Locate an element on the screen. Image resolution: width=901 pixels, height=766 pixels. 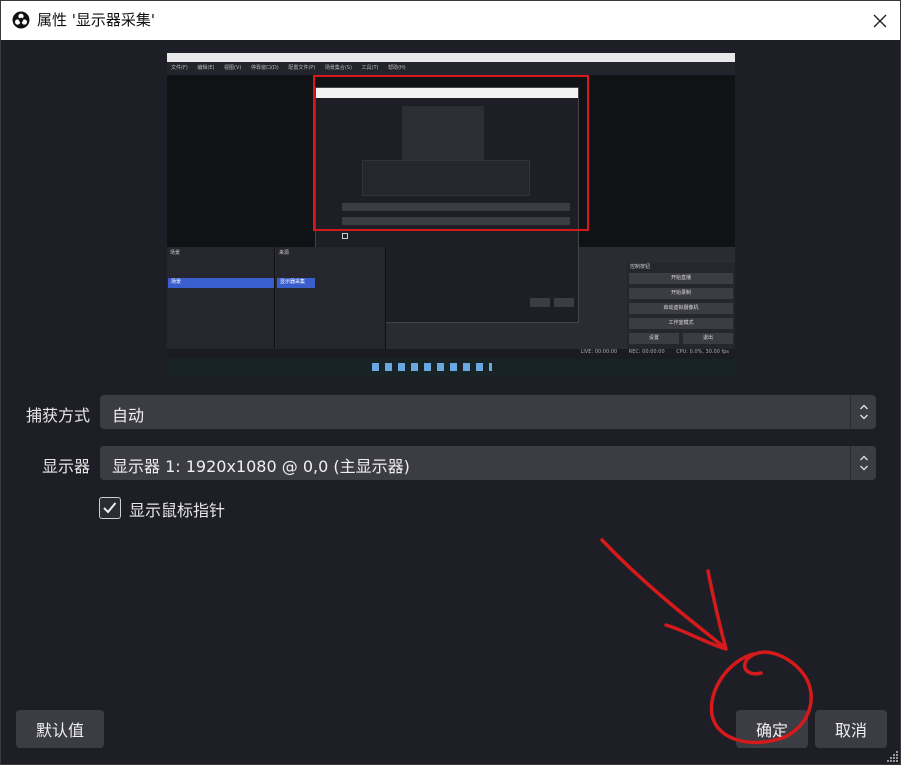
show-cursor-checkbox is located at coordinates (110, 508).